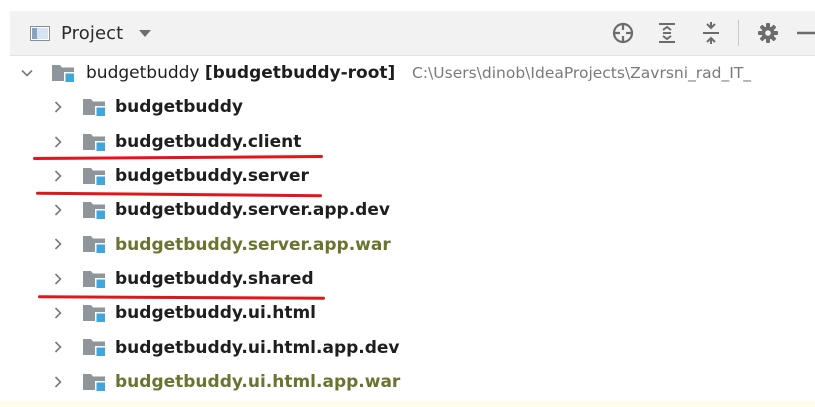 Image resolution: width=815 pixels, height=407 pixels. Describe the element at coordinates (214, 278) in the screenshot. I see `tree-item-label: budgetbuddy.shared` at that location.